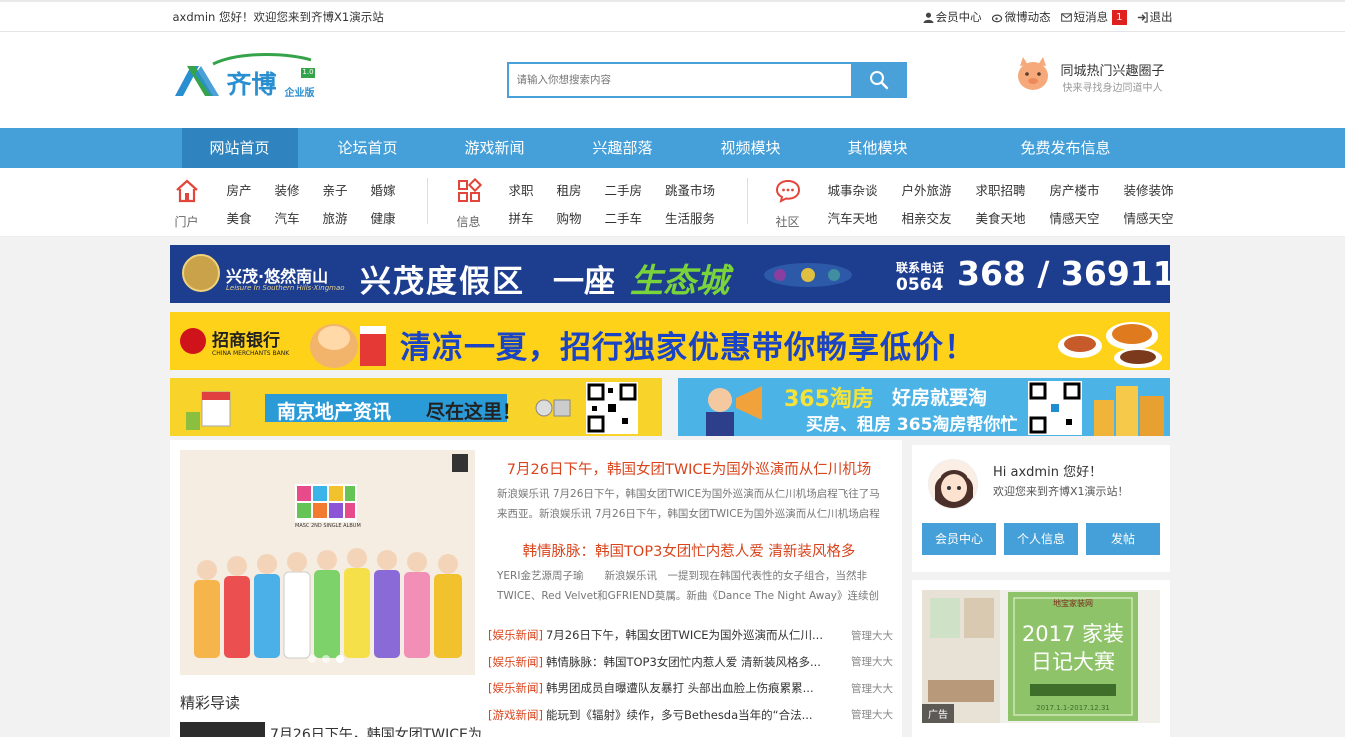 This screenshot has width=1345, height=737. I want to click on divider, so click(427, 201).